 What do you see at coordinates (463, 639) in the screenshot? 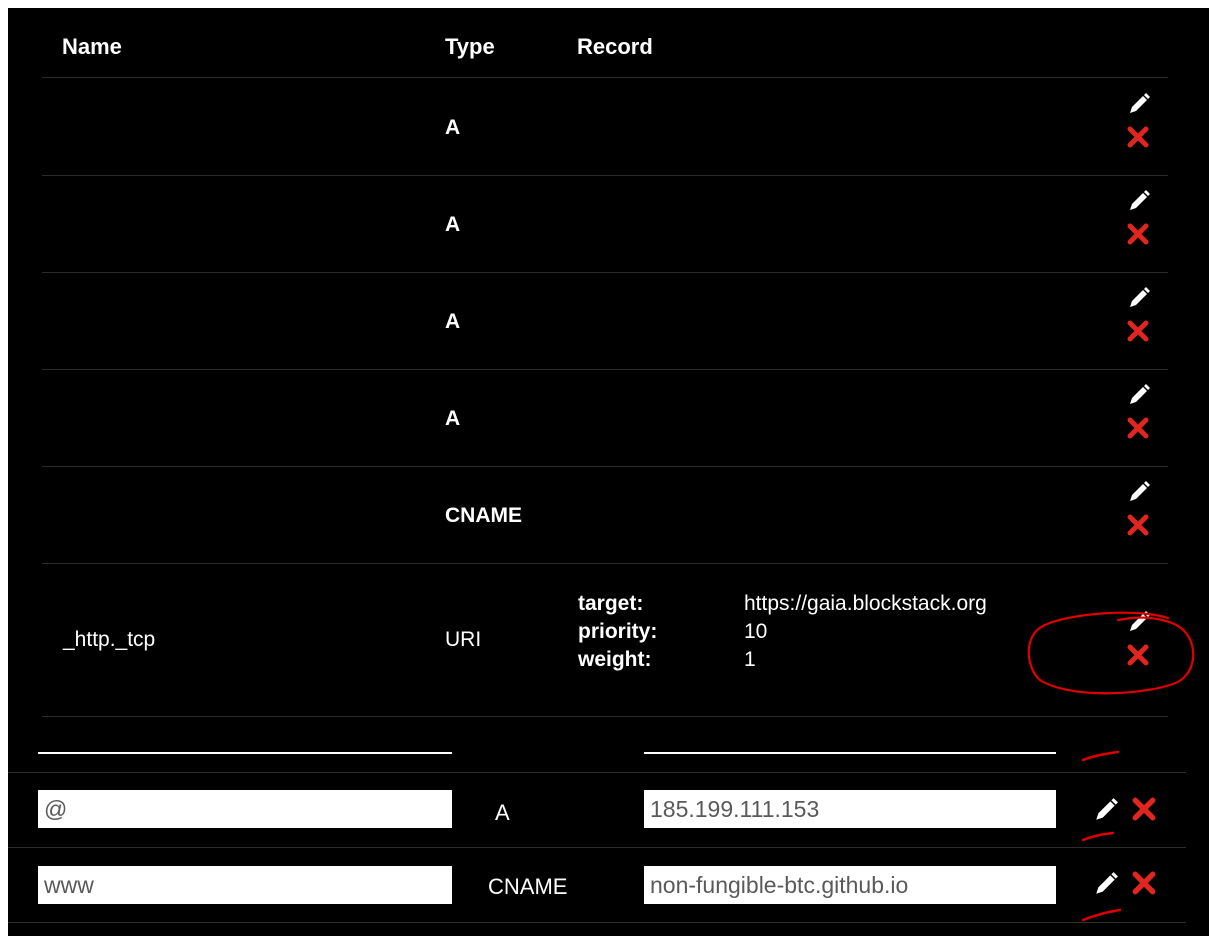
I see `record-type: URI` at bounding box center [463, 639].